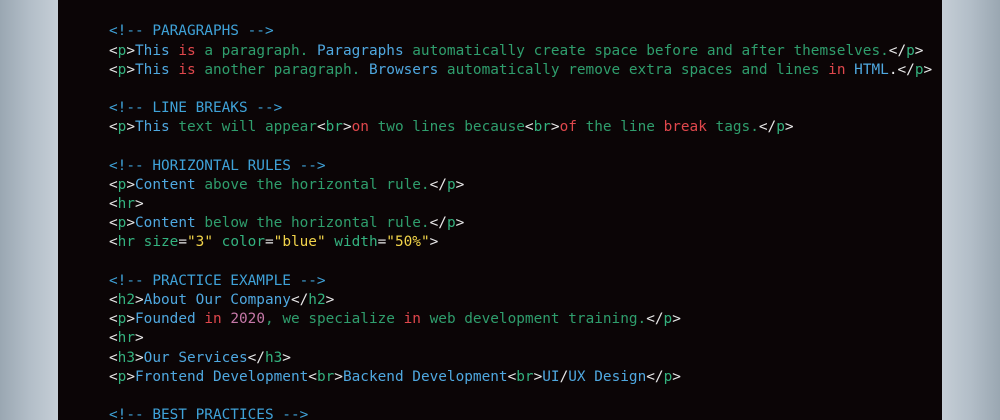  What do you see at coordinates (520, 108) in the screenshot?
I see `code-line: <!-- LINE BREAKS -->` at bounding box center [520, 108].